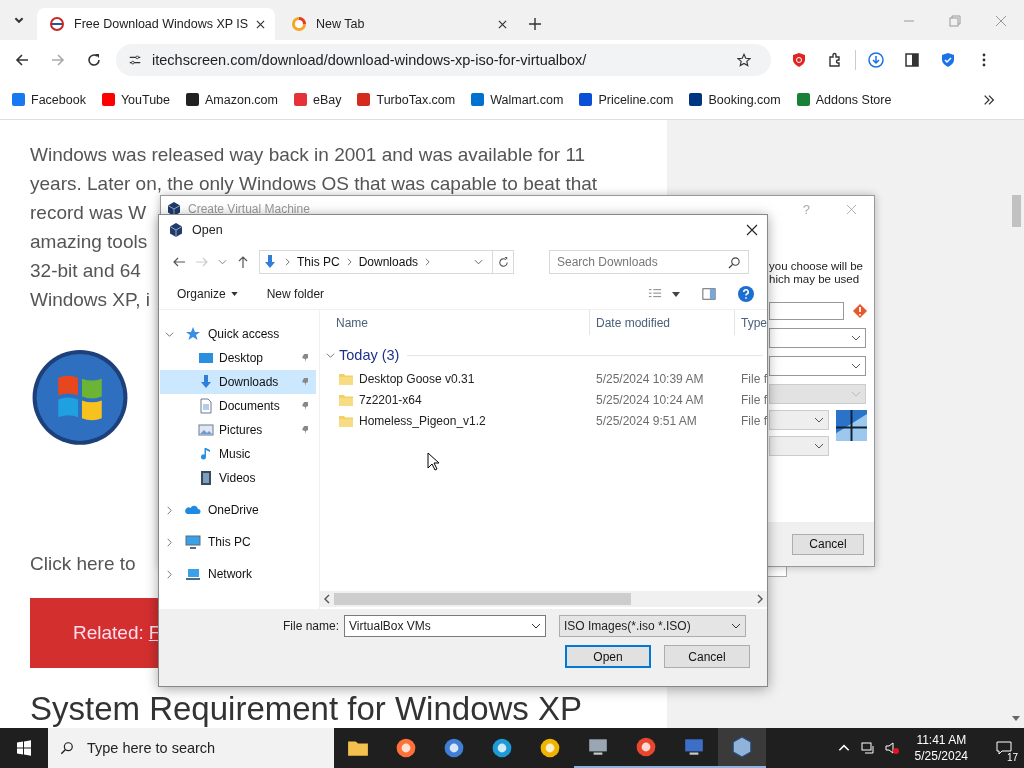 The image size is (1024, 768). Describe the element at coordinates (876, 60) in the screenshot. I see `download-icon` at that location.